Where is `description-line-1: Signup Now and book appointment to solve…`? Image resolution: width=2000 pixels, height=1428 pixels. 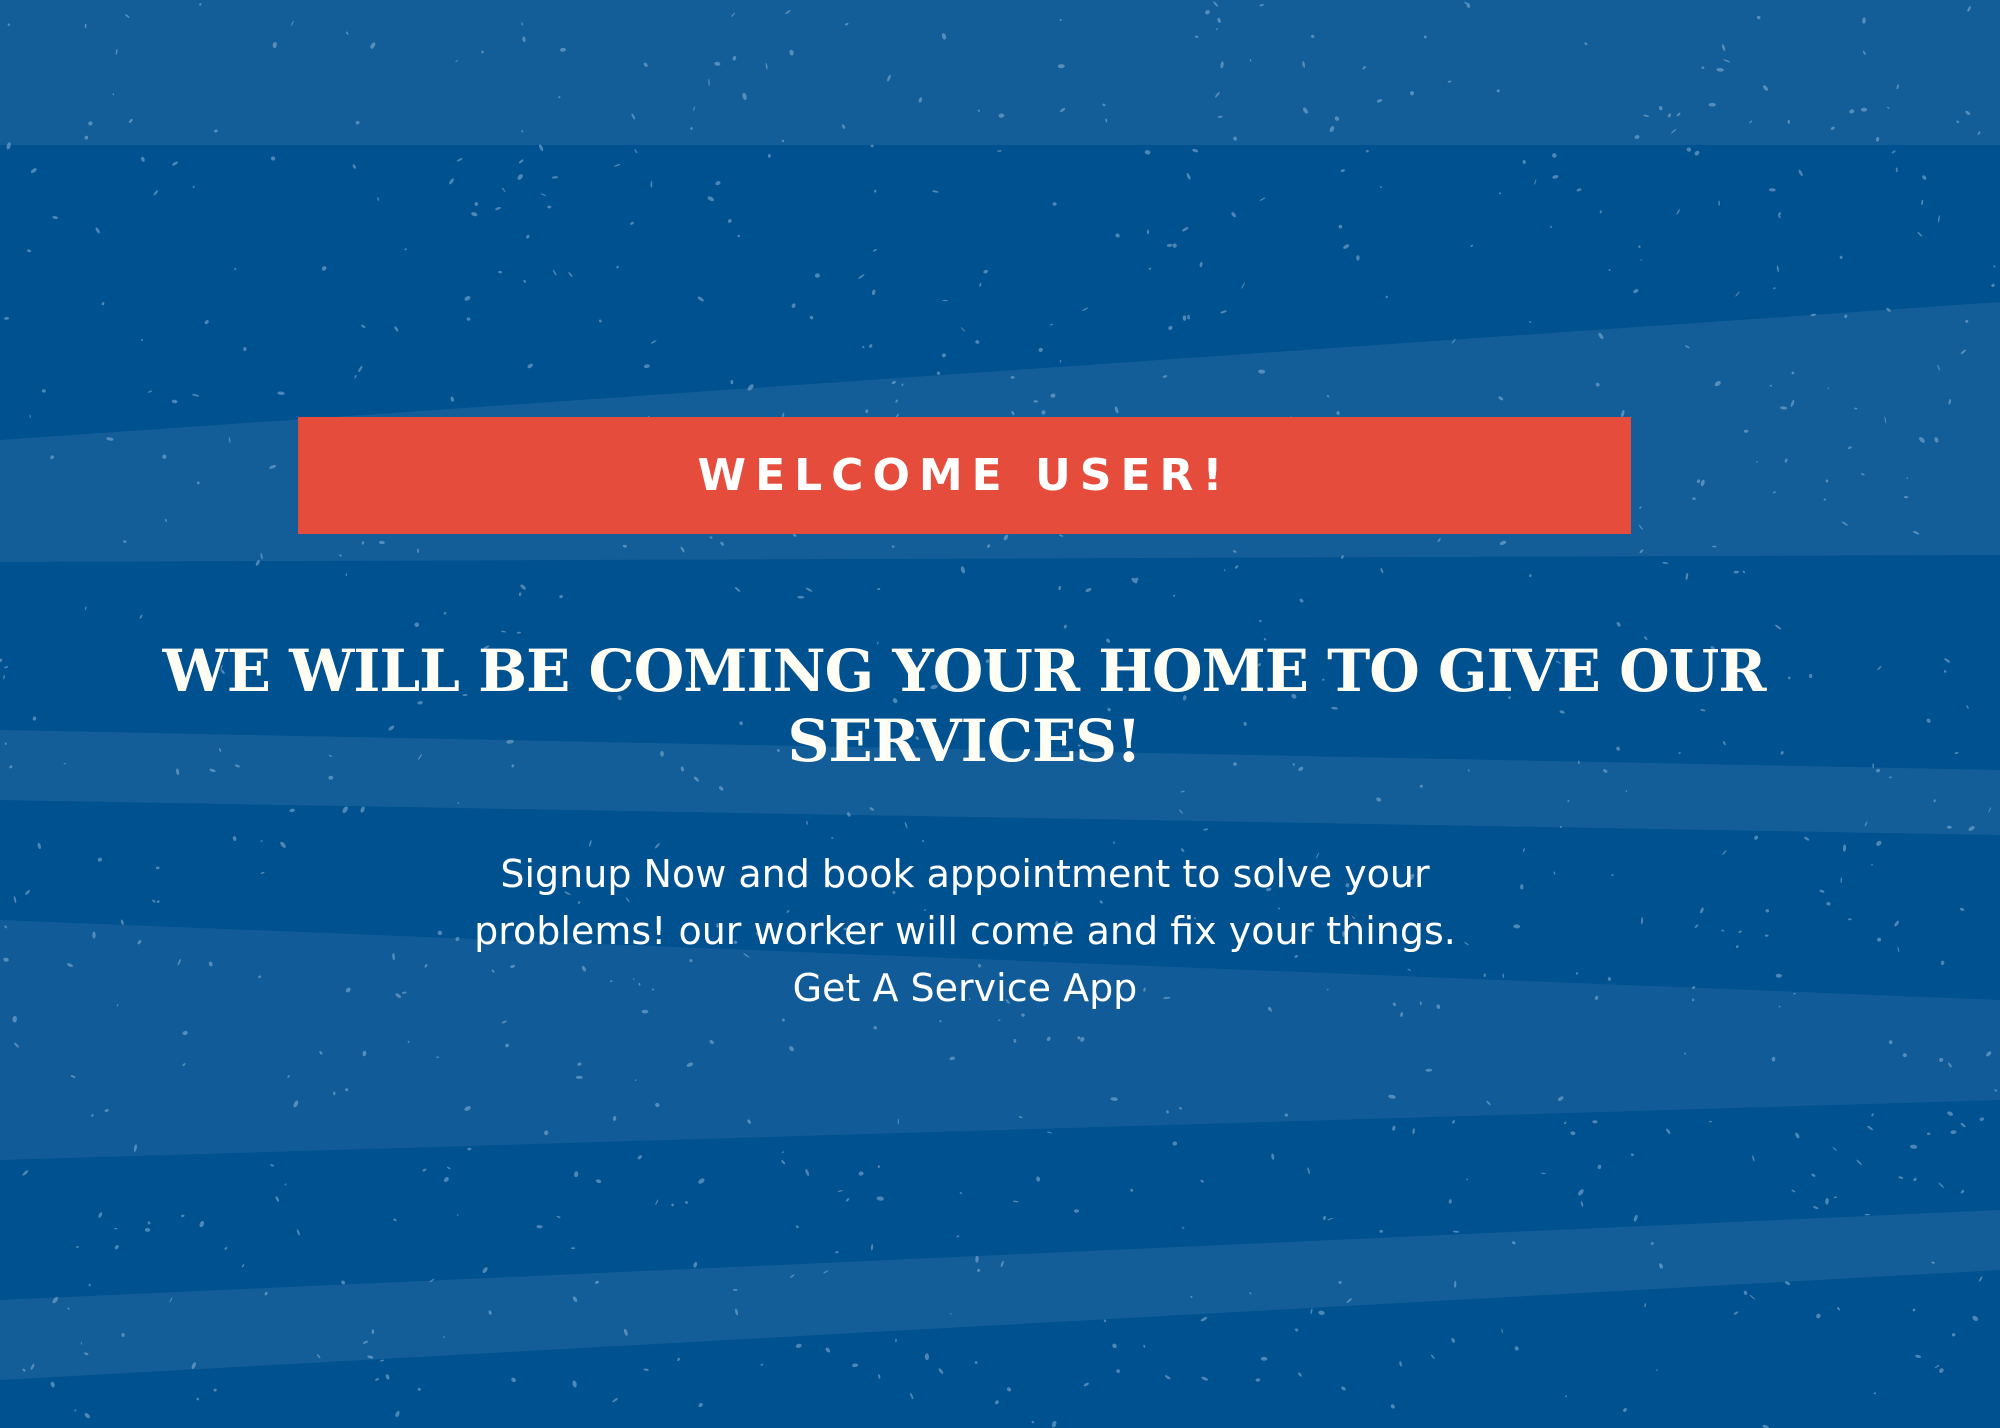 description-line-1: Signup Now and book appointment to solve… is located at coordinates (965, 874).